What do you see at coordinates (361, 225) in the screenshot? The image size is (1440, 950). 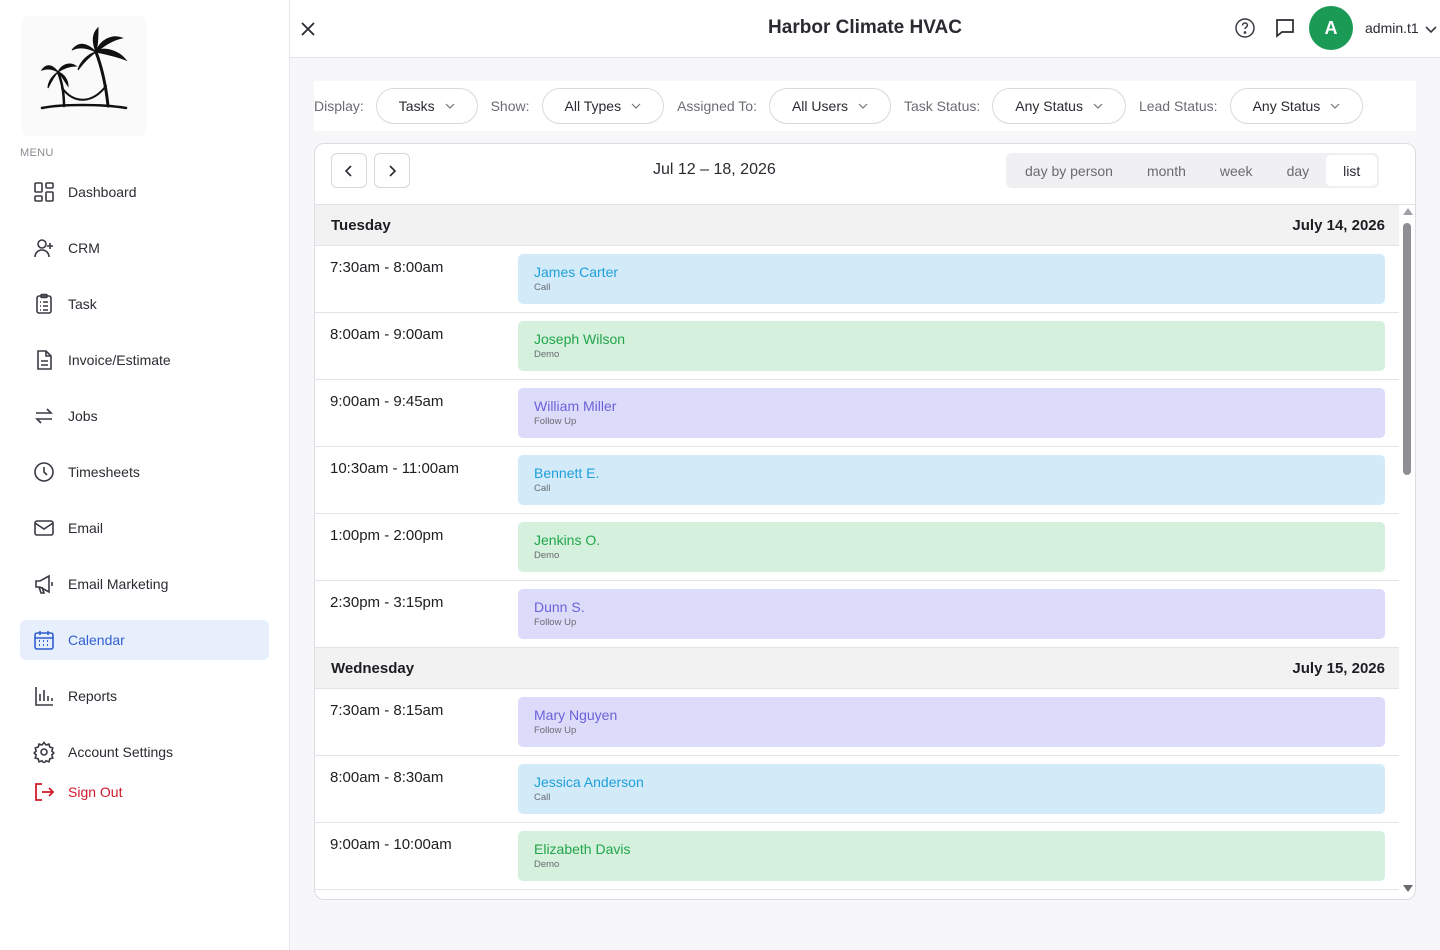 I see `day-name: Tuesday` at bounding box center [361, 225].